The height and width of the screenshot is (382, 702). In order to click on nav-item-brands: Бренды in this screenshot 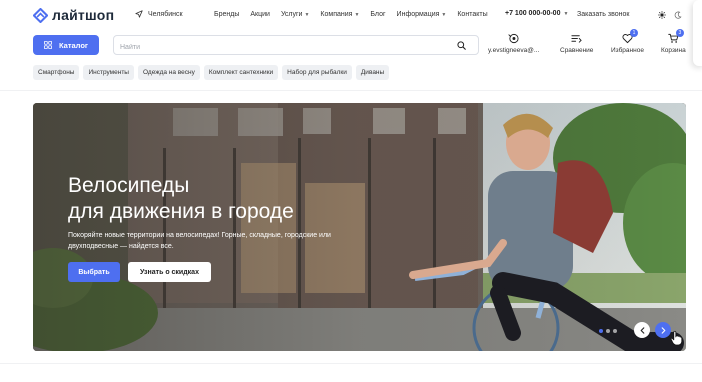, I will do `click(226, 14)`.